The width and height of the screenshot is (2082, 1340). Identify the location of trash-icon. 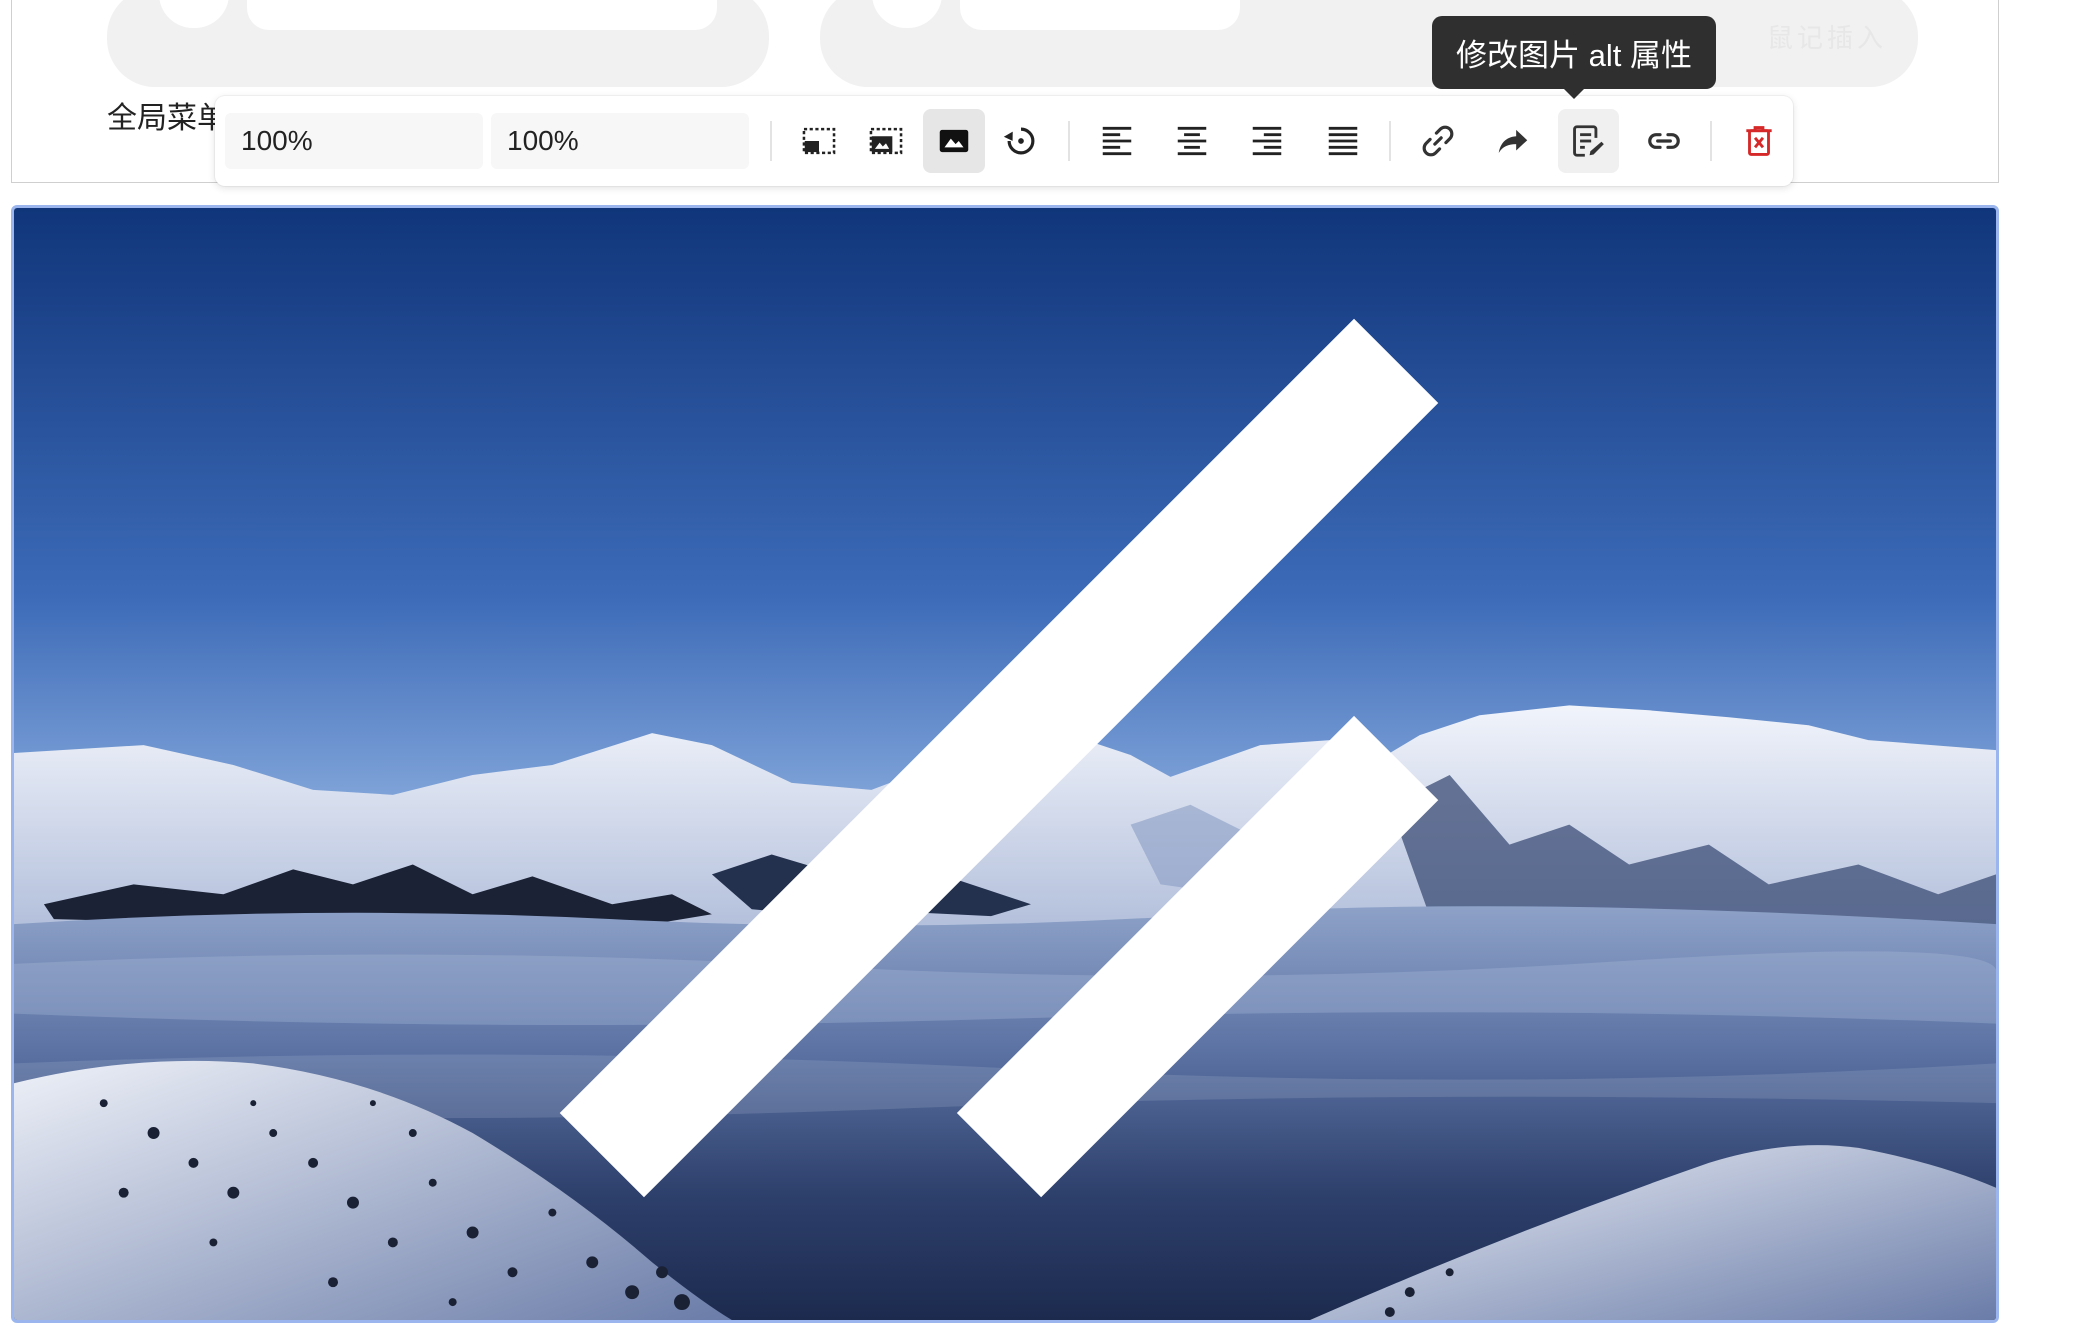
(1759, 141).